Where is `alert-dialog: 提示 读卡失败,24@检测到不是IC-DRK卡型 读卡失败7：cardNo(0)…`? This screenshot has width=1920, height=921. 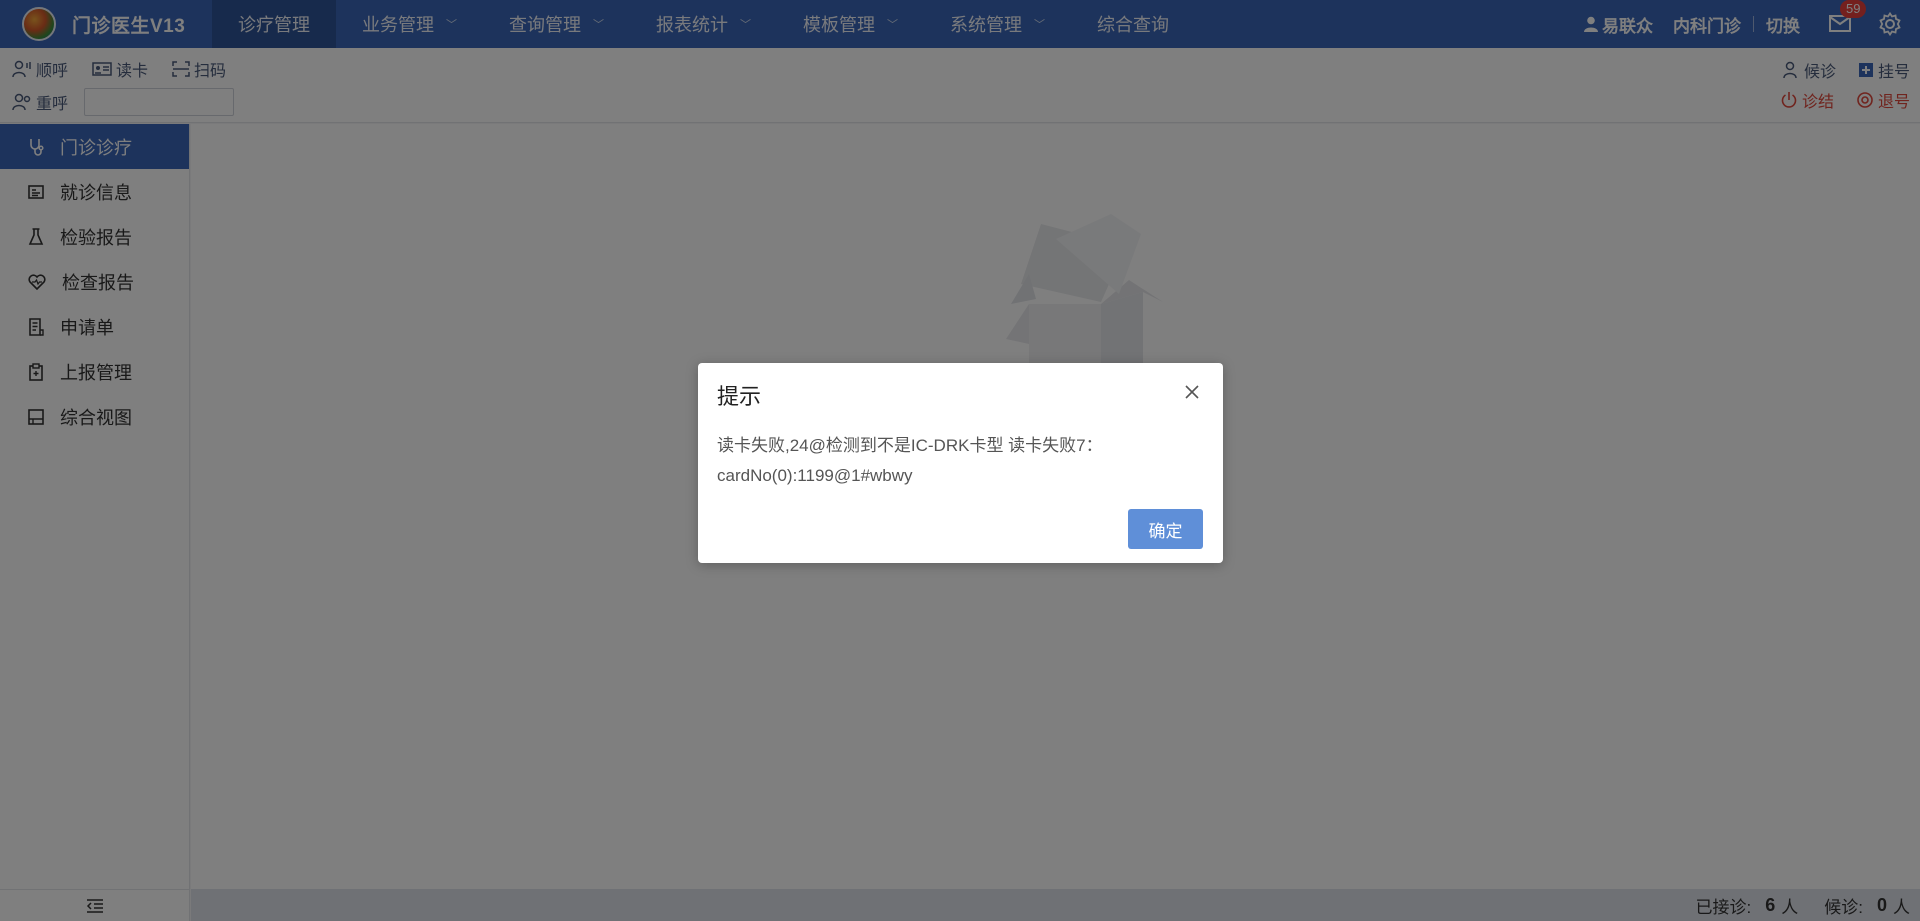
alert-dialog: 提示 读卡失败,24@检测到不是IC-DRK卡型 读卡失败7：cardNo(0)… is located at coordinates (960, 463).